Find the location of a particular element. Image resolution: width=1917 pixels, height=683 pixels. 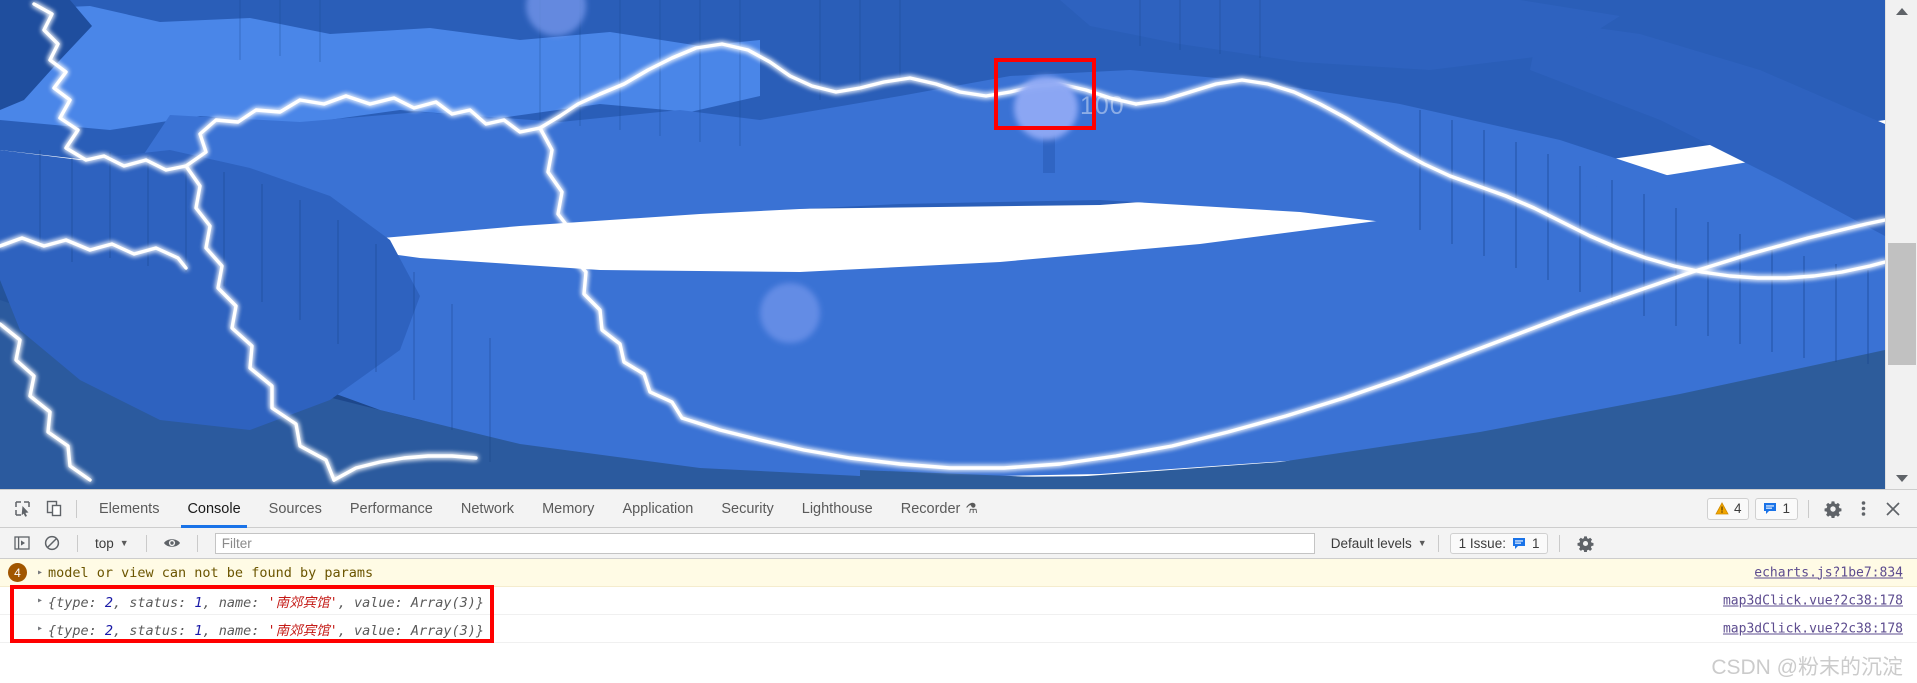

issues-counter: 1 is located at coordinates (1776, 508).